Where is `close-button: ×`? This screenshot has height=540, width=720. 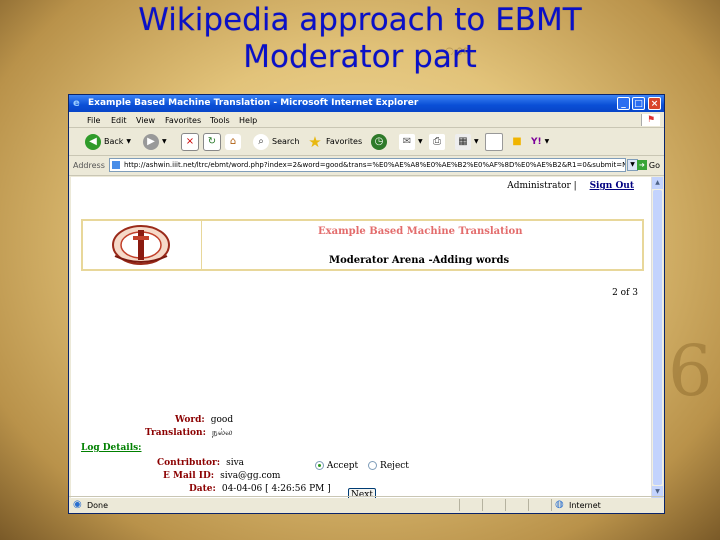 close-button: × is located at coordinates (654, 103).